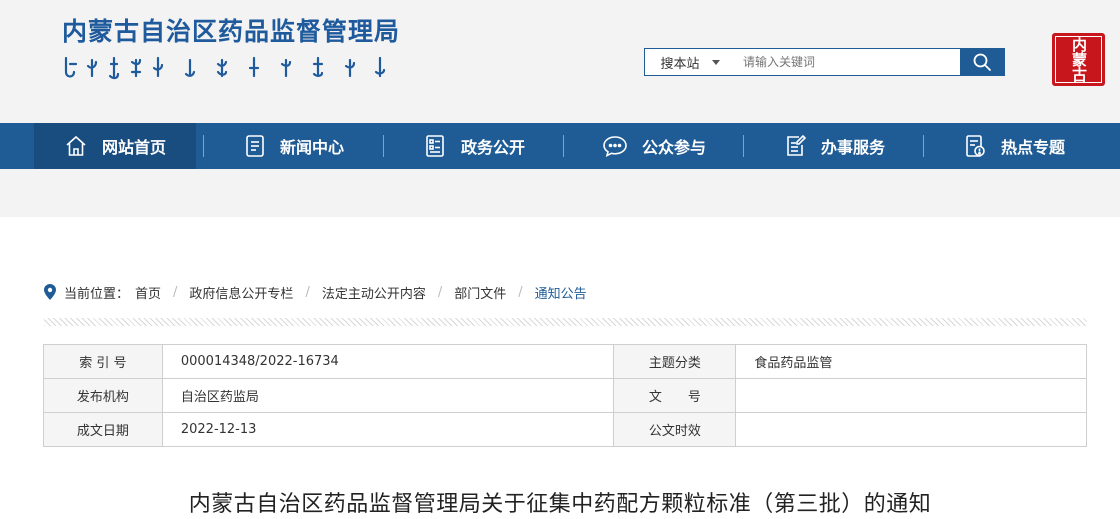 This screenshot has width=1120, height=519. Describe the element at coordinates (615, 146) in the screenshot. I see `chat-icon` at that location.